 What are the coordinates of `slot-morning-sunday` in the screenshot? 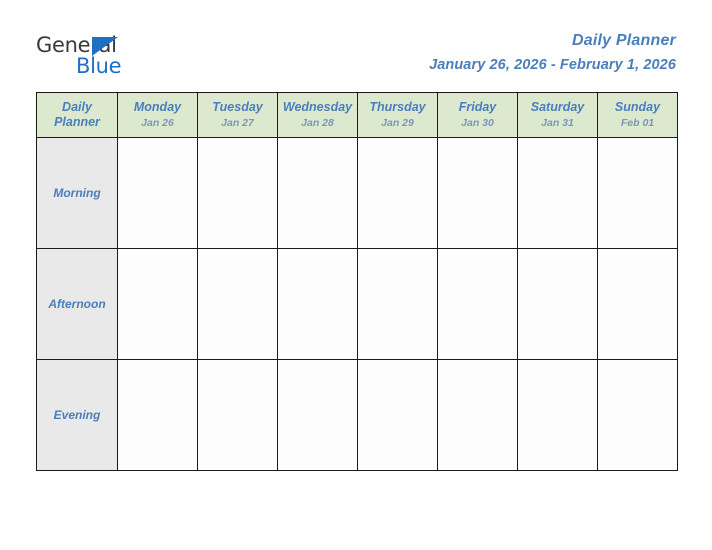 It's located at (637, 193).